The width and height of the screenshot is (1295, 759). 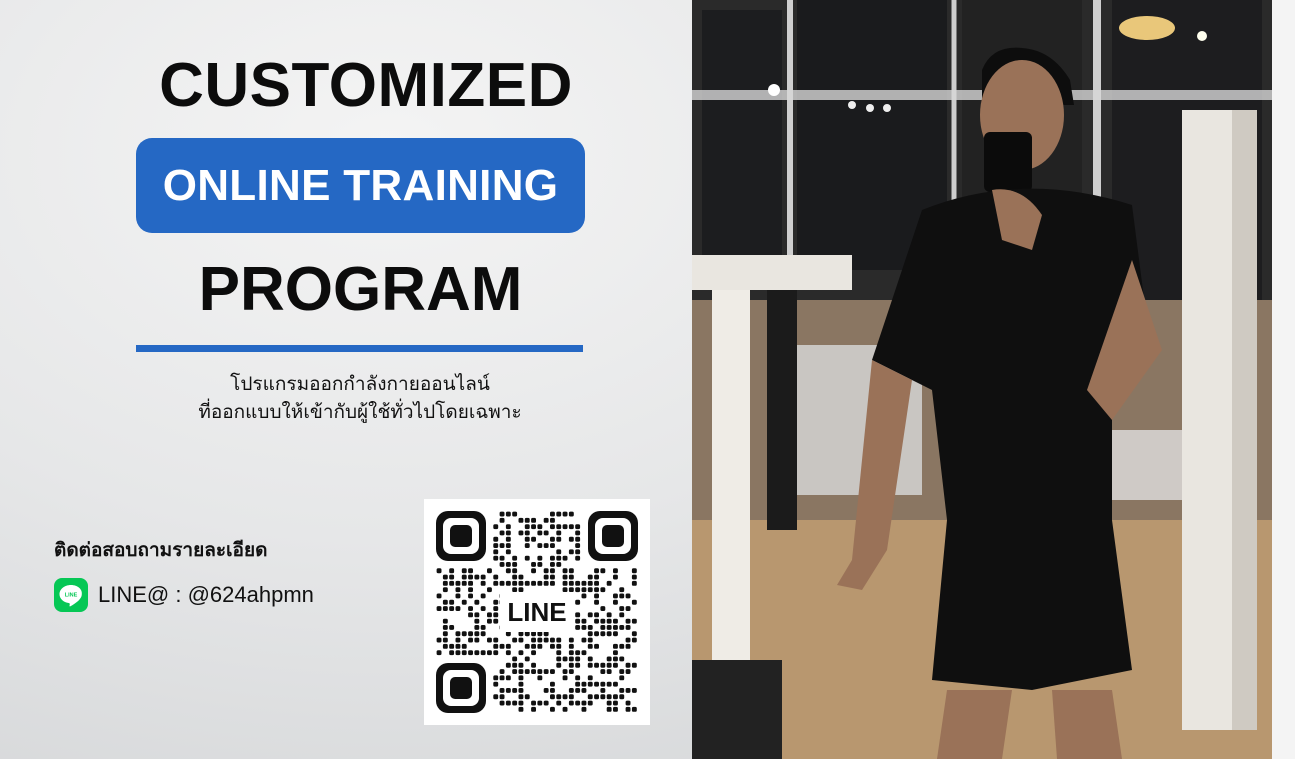 What do you see at coordinates (206, 595) in the screenshot?
I see `line-id: LINE@ : @624ahpmn` at bounding box center [206, 595].